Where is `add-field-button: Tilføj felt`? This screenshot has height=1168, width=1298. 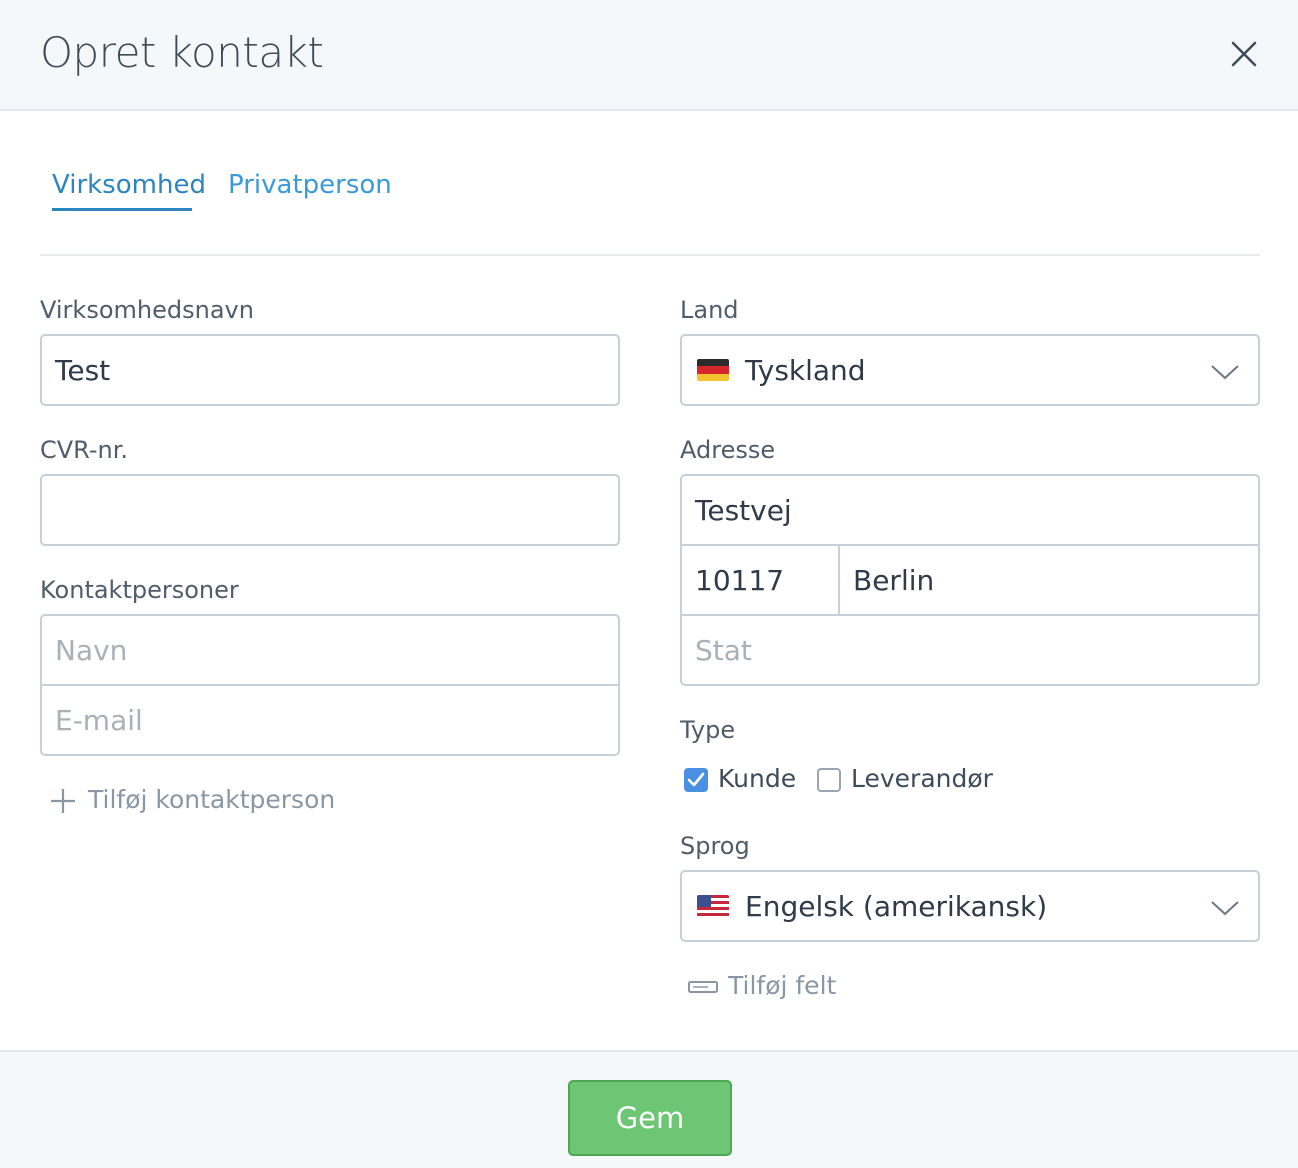
add-field-button: Tilføj felt is located at coordinates (768, 987).